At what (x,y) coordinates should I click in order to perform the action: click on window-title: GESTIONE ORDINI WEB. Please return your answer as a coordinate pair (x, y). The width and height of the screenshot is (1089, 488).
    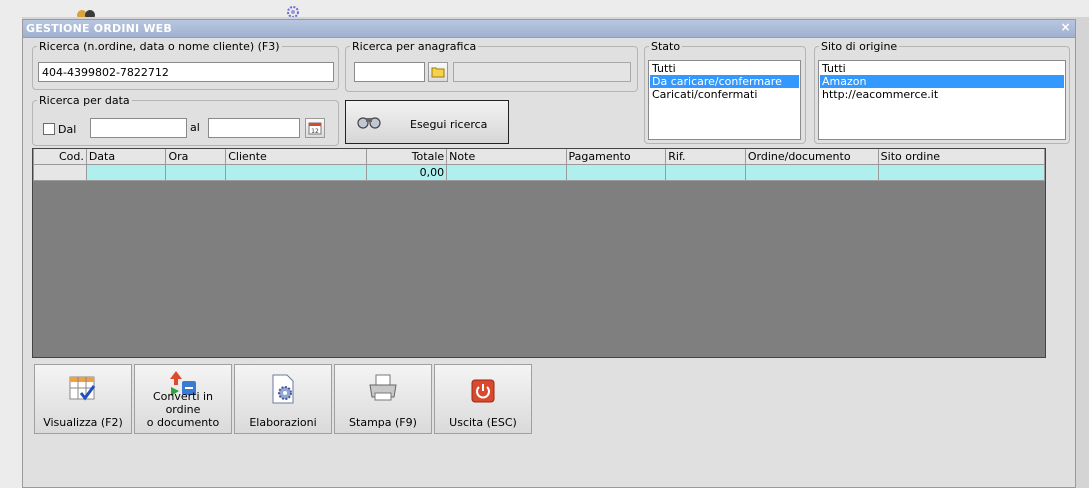
    Looking at the image, I should click on (99, 28).